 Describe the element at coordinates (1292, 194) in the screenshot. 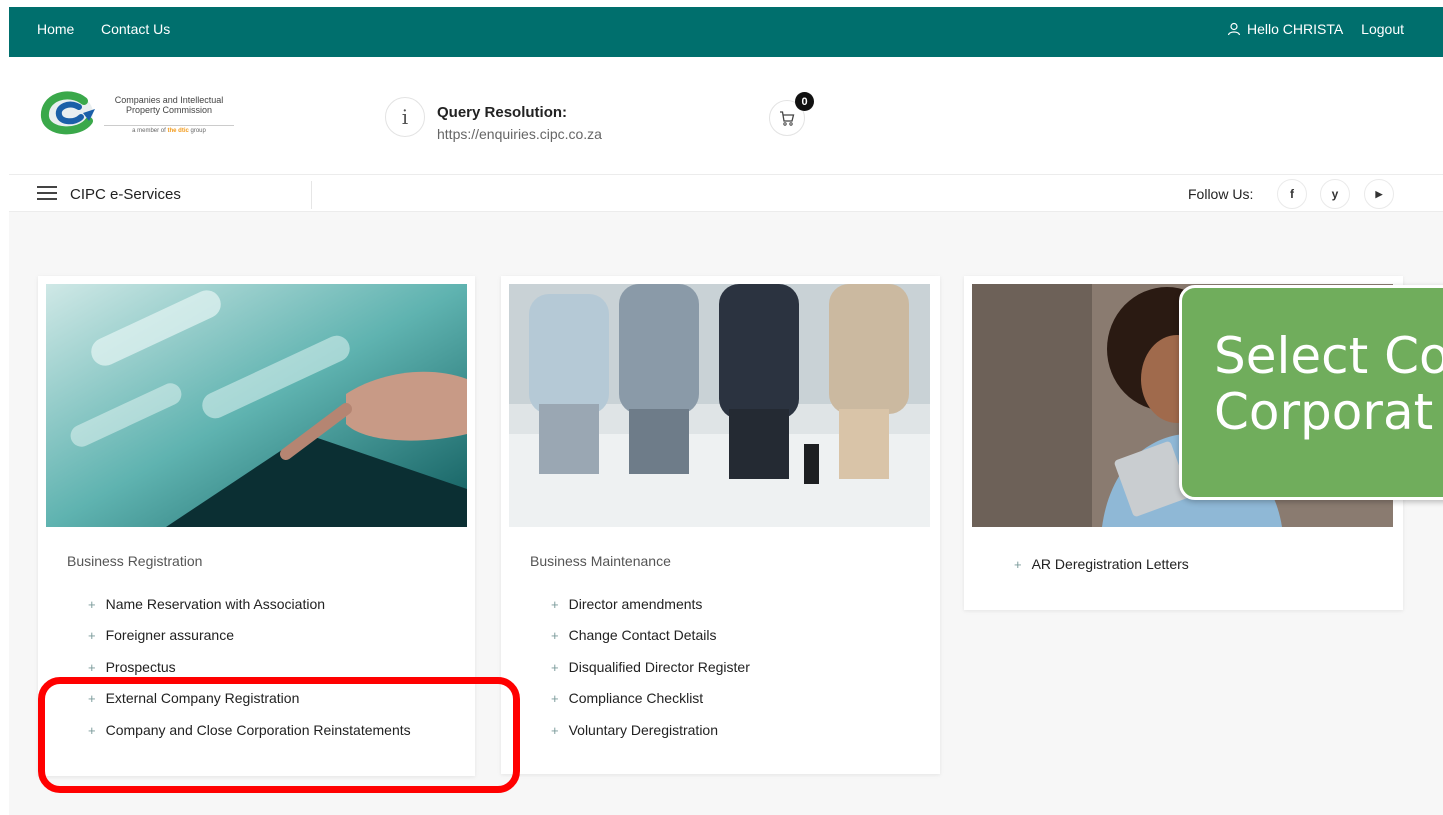

I see `facebook-icon: f` at that location.